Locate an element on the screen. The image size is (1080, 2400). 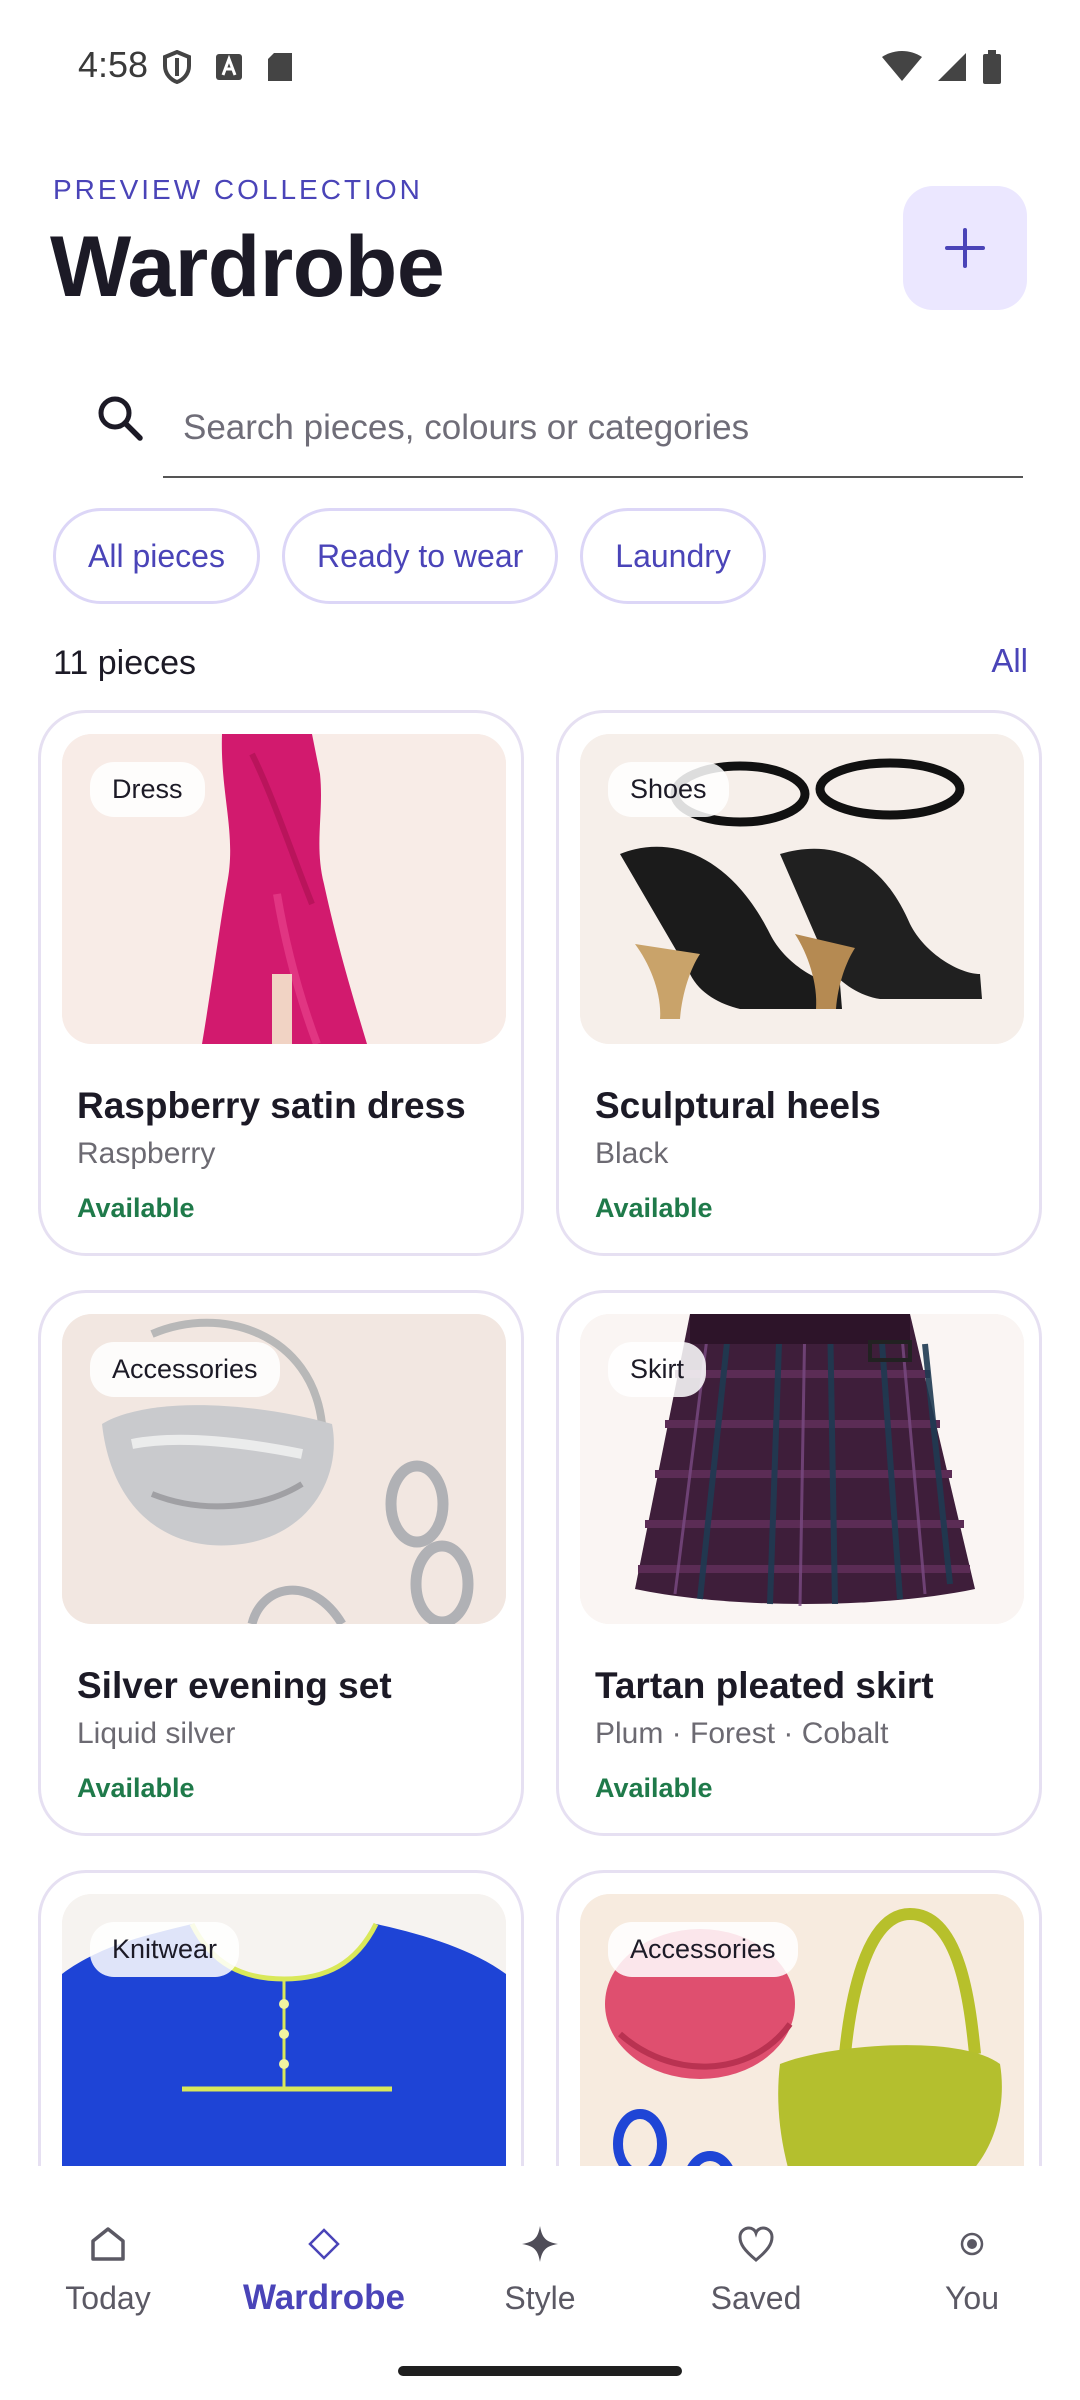
item-title: Silver evening set is located at coordinates (234, 1685).